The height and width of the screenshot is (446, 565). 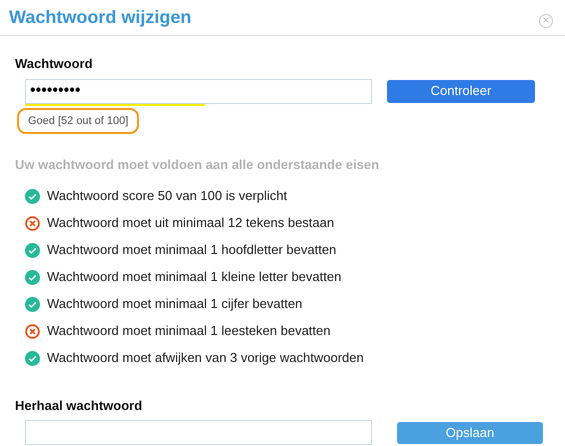 I want to click on requirement-text: Wachtwoord moet uit minimaal 12 tekens bestaan, so click(x=190, y=223).